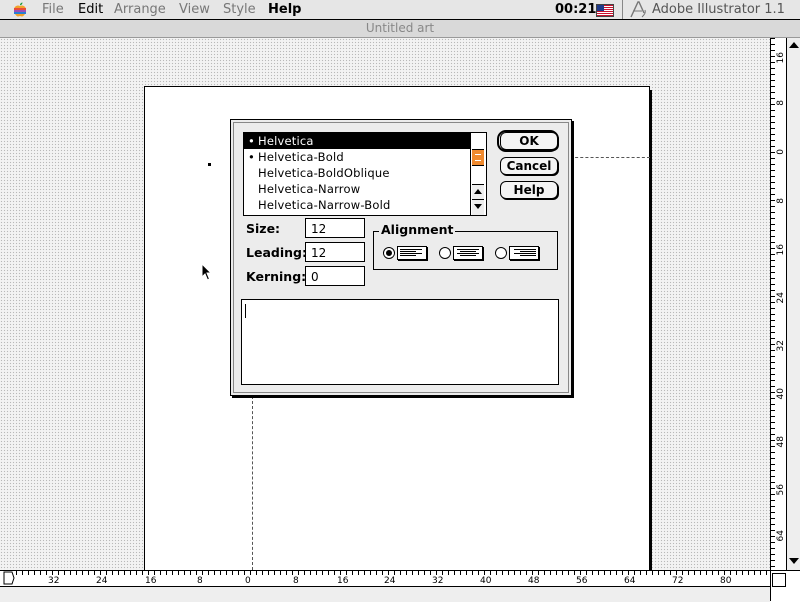 The image size is (800, 602). I want to click on ok-button: OK, so click(529, 141).